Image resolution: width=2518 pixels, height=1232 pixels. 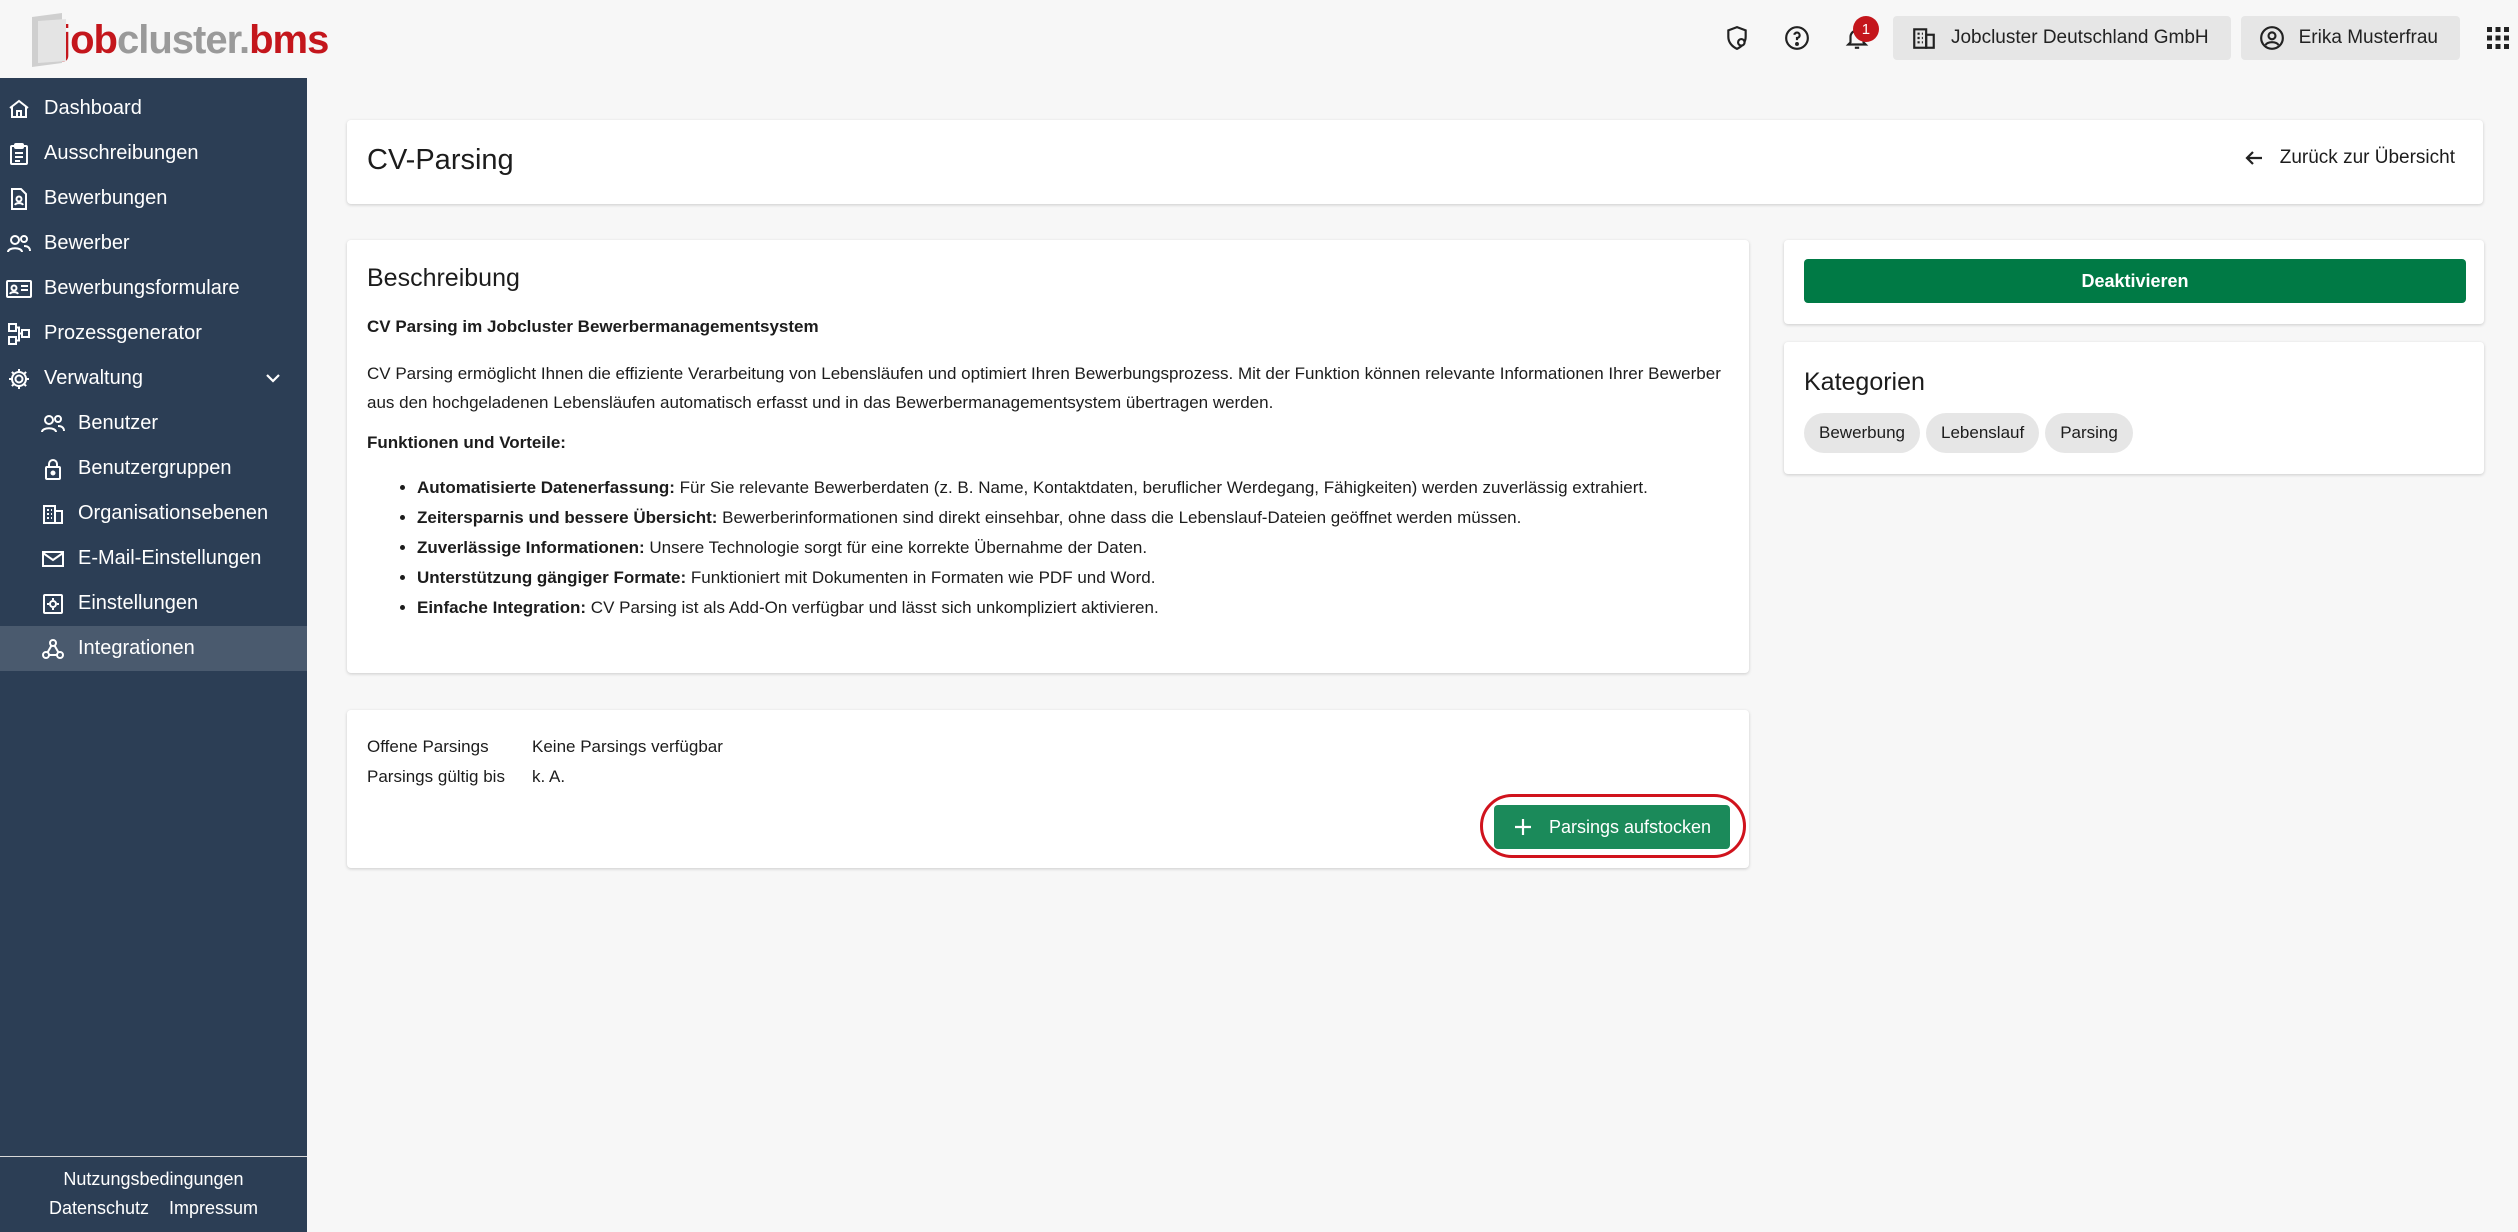 I want to click on security-settings-button, so click(x=1737, y=38).